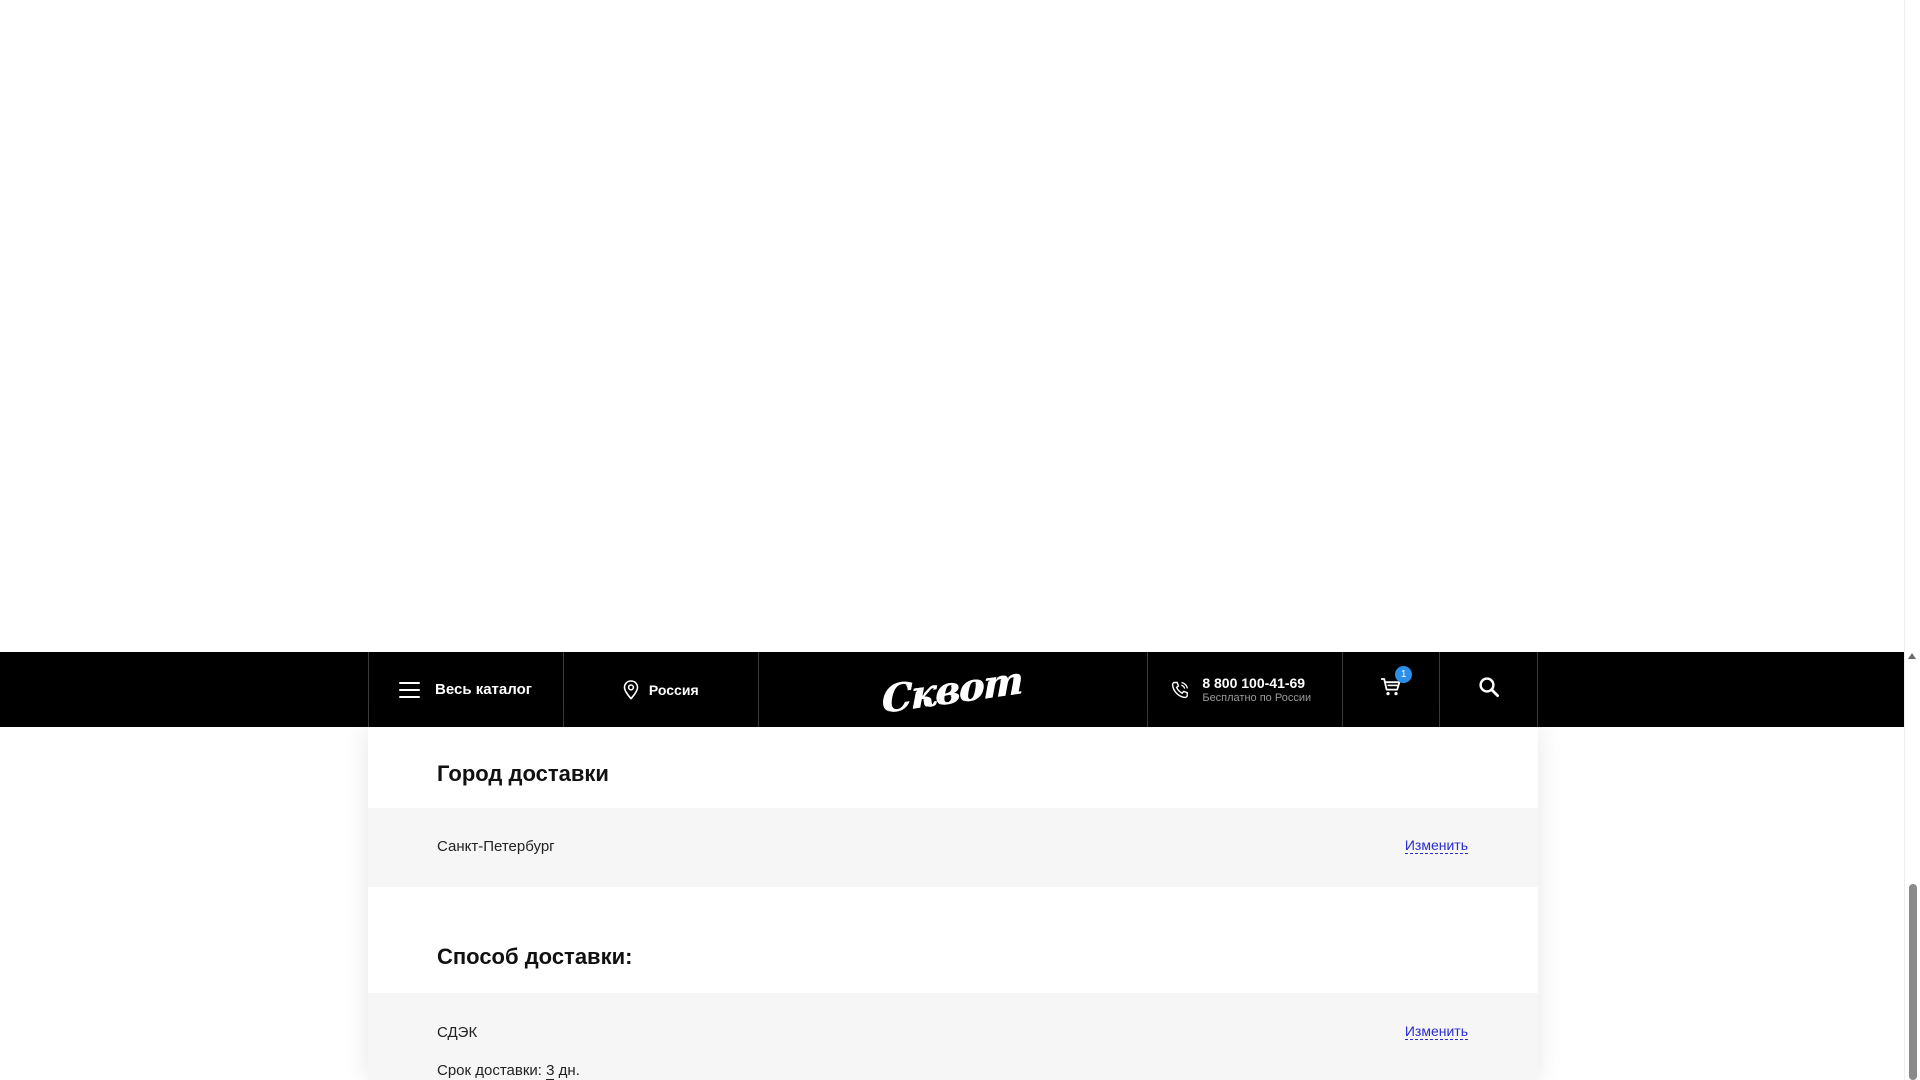  Describe the element at coordinates (631, 689) in the screenshot. I see `location-pin-icon` at that location.